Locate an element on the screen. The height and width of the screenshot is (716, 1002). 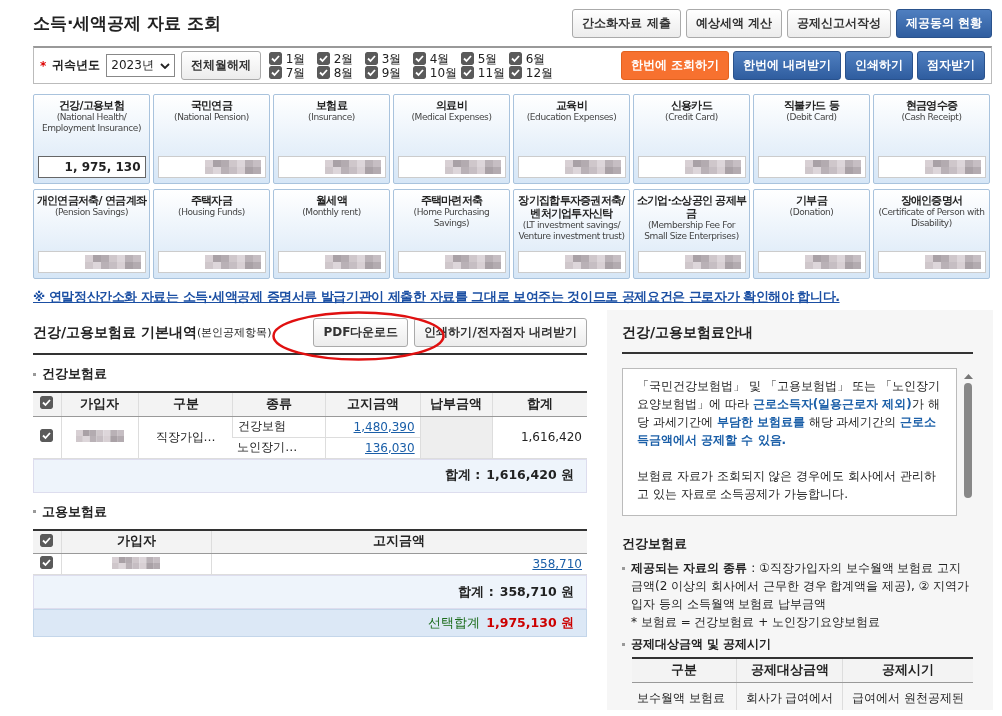
card-title: 개인연금저축/ 연금계좌 is located at coordinates (91, 200).